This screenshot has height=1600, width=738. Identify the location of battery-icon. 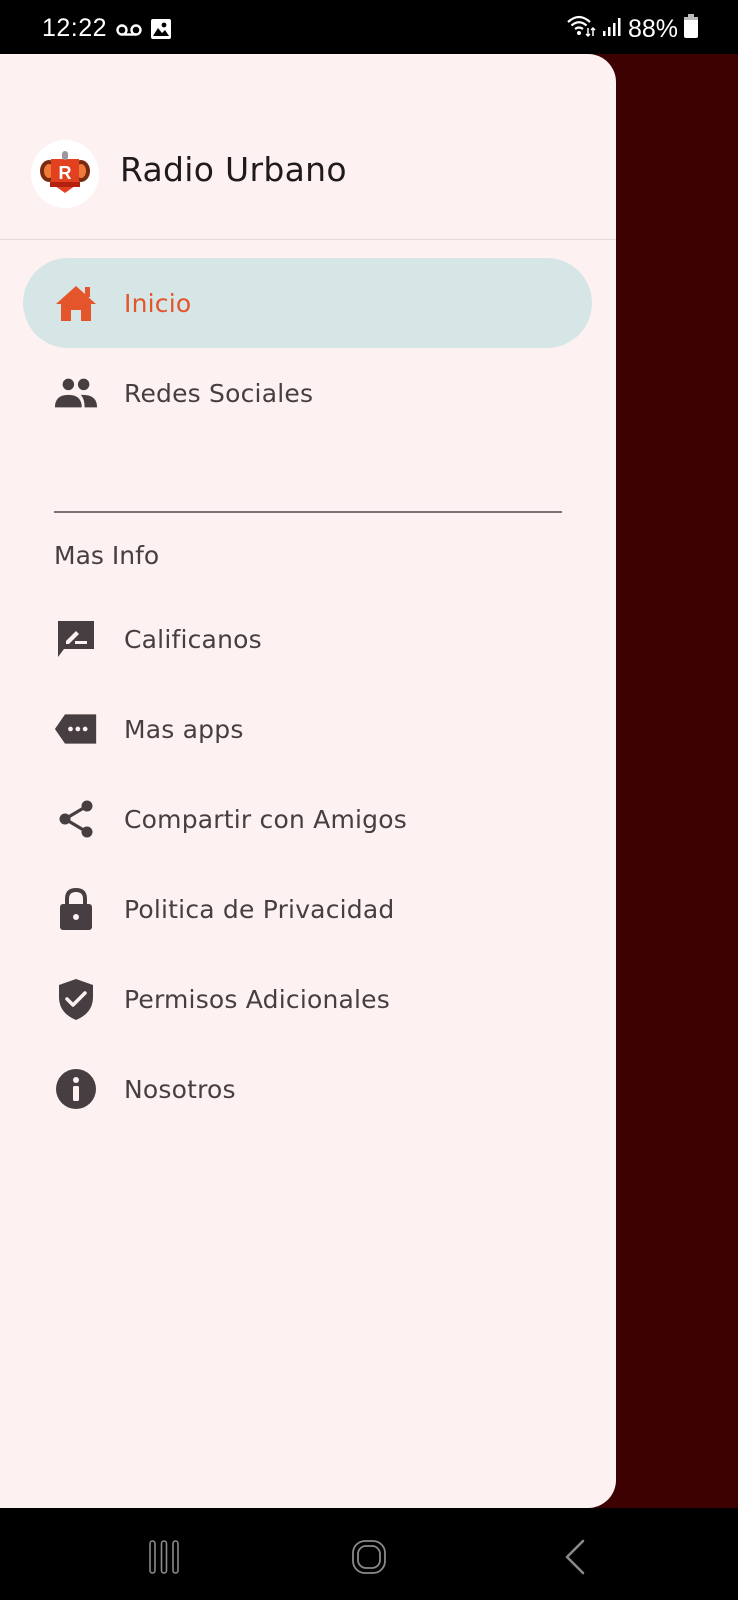
(691, 29).